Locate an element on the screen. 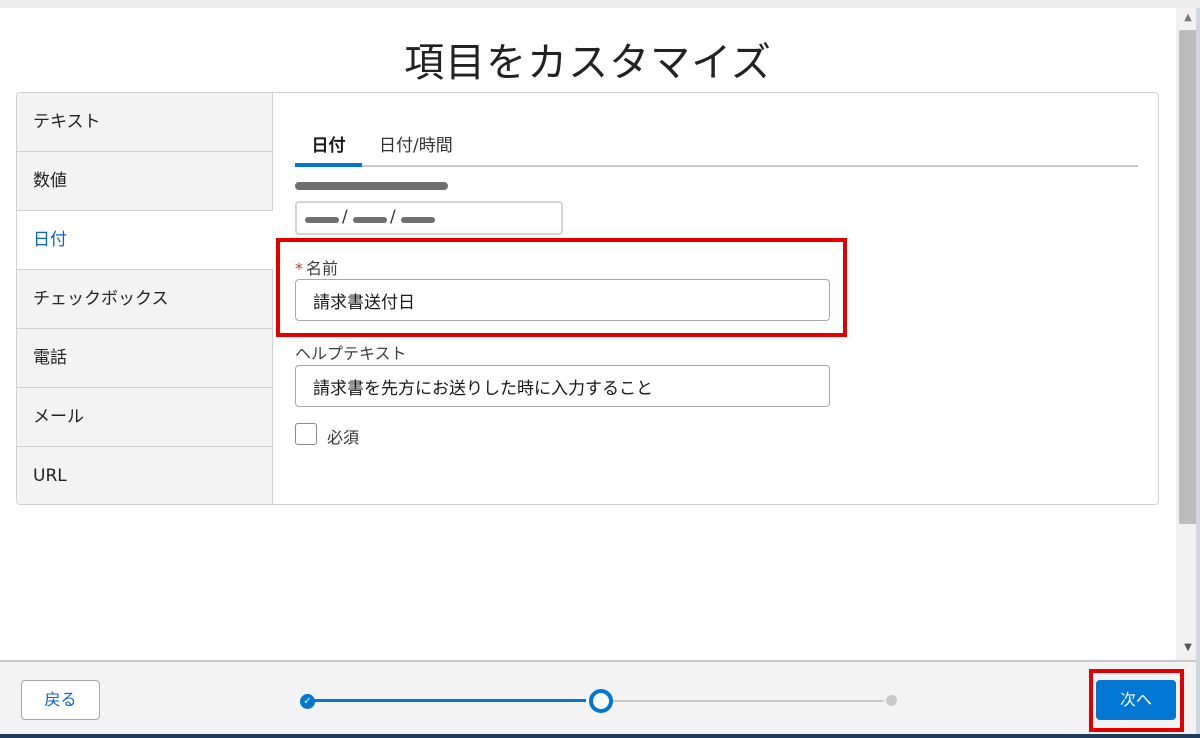 Image resolution: width=1200 pixels, height=738 pixels. modal-footer: 戻る ✓ 次へ is located at coordinates (600, 699).